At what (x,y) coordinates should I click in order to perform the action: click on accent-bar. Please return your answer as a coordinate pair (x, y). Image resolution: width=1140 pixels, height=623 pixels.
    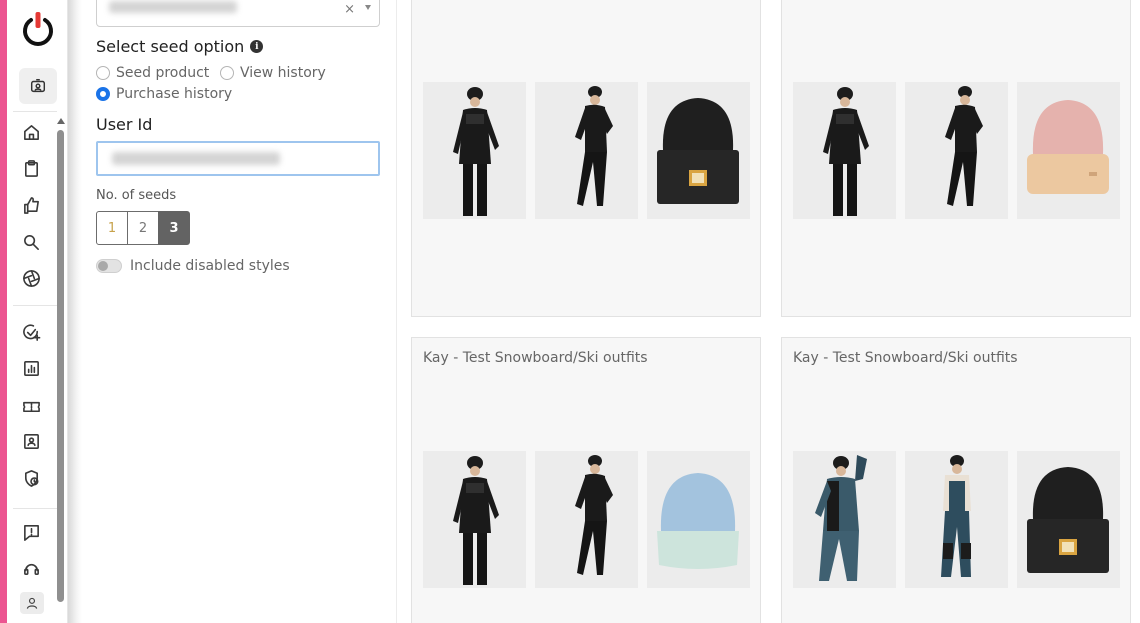
    Looking at the image, I should click on (3, 311).